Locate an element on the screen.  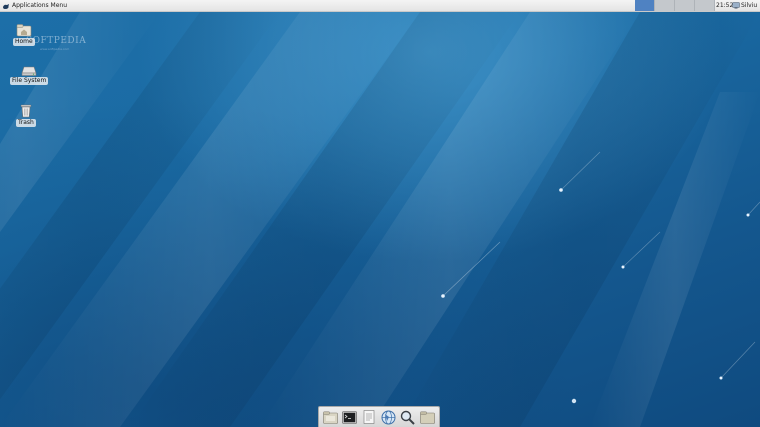
desktop-icon-trash-label: Trash is located at coordinates (26, 123).